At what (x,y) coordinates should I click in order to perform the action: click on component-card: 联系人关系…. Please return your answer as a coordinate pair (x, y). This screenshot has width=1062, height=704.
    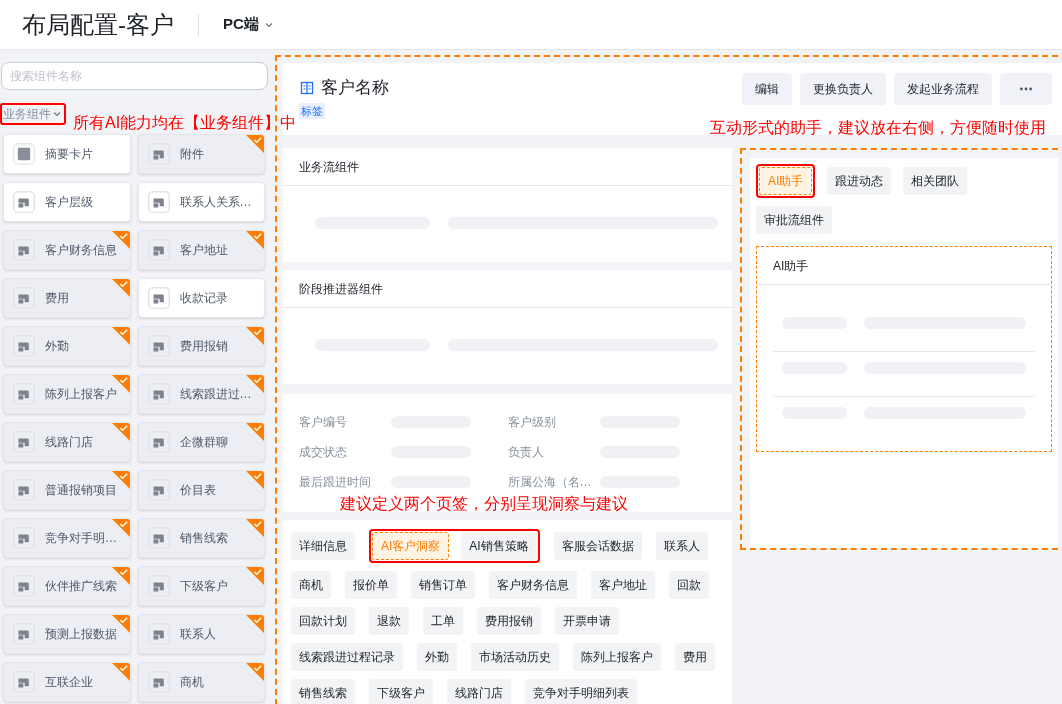
    Looking at the image, I should click on (201, 202).